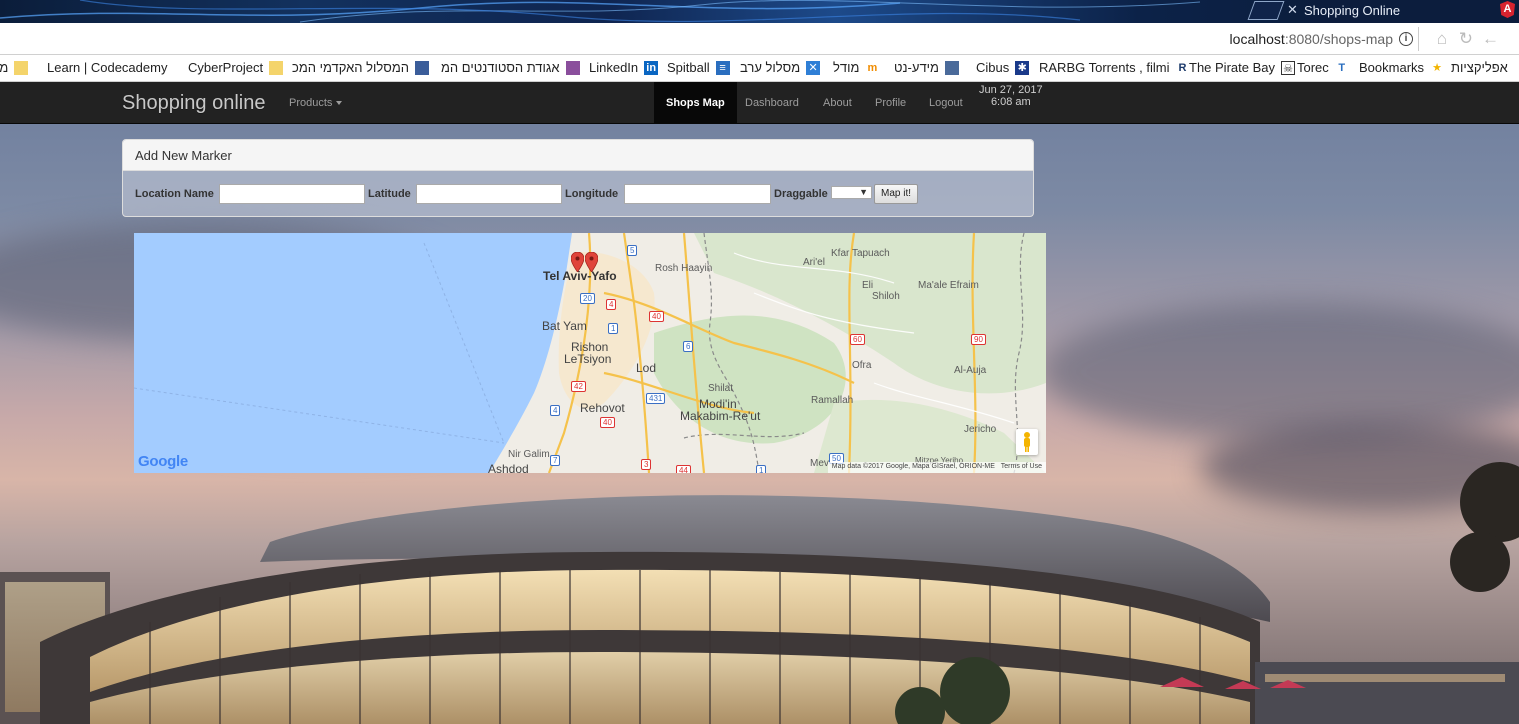 This screenshot has width=1519, height=724. I want to click on home-icon: ⌂, so click(1442, 39).